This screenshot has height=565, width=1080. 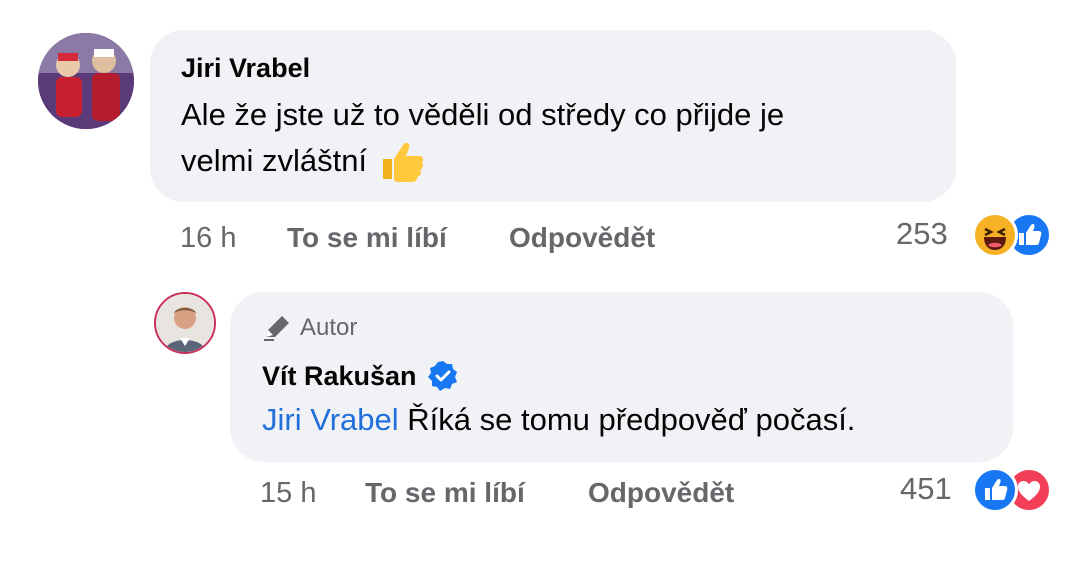 What do you see at coordinates (208, 238) in the screenshot?
I see `comment-timestamp: 16 h` at bounding box center [208, 238].